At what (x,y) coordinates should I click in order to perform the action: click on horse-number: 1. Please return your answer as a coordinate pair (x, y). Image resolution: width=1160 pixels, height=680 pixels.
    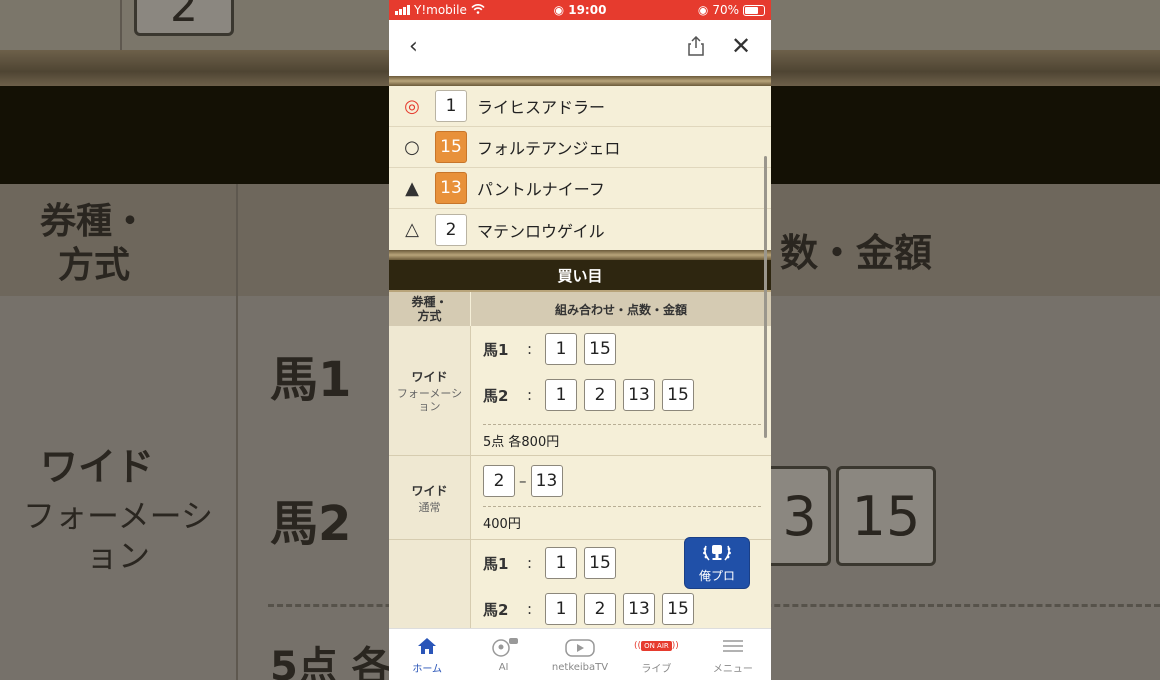
    Looking at the image, I should click on (451, 106).